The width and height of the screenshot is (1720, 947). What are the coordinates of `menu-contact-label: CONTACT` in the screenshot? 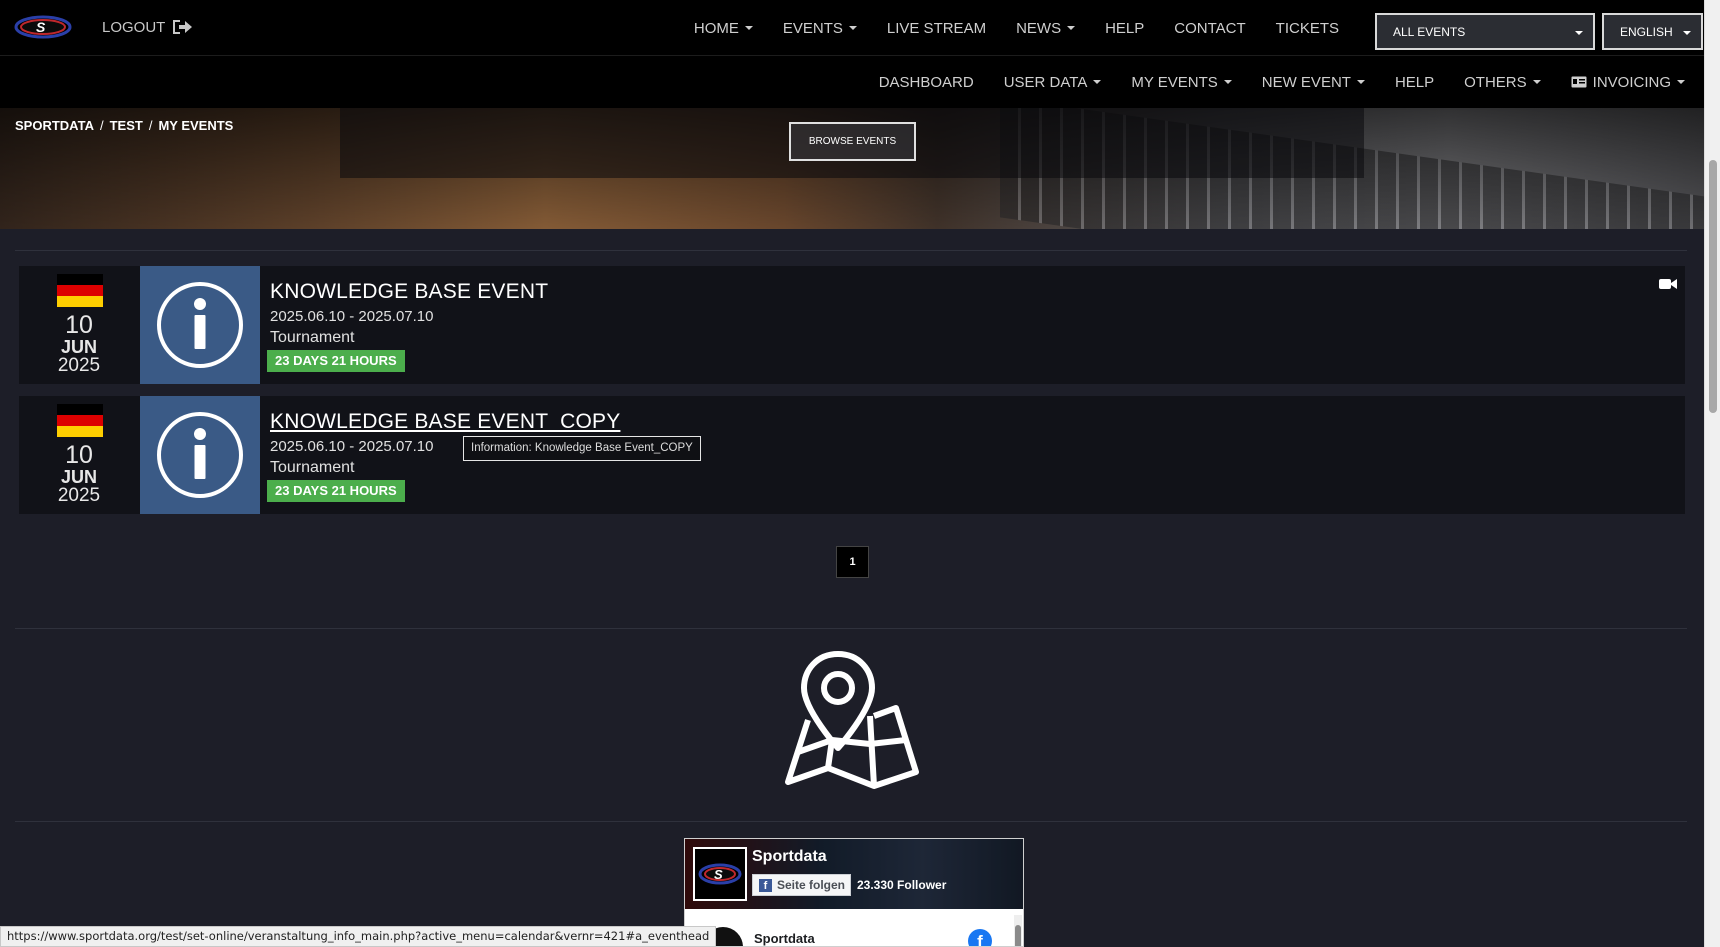 It's located at (1210, 28).